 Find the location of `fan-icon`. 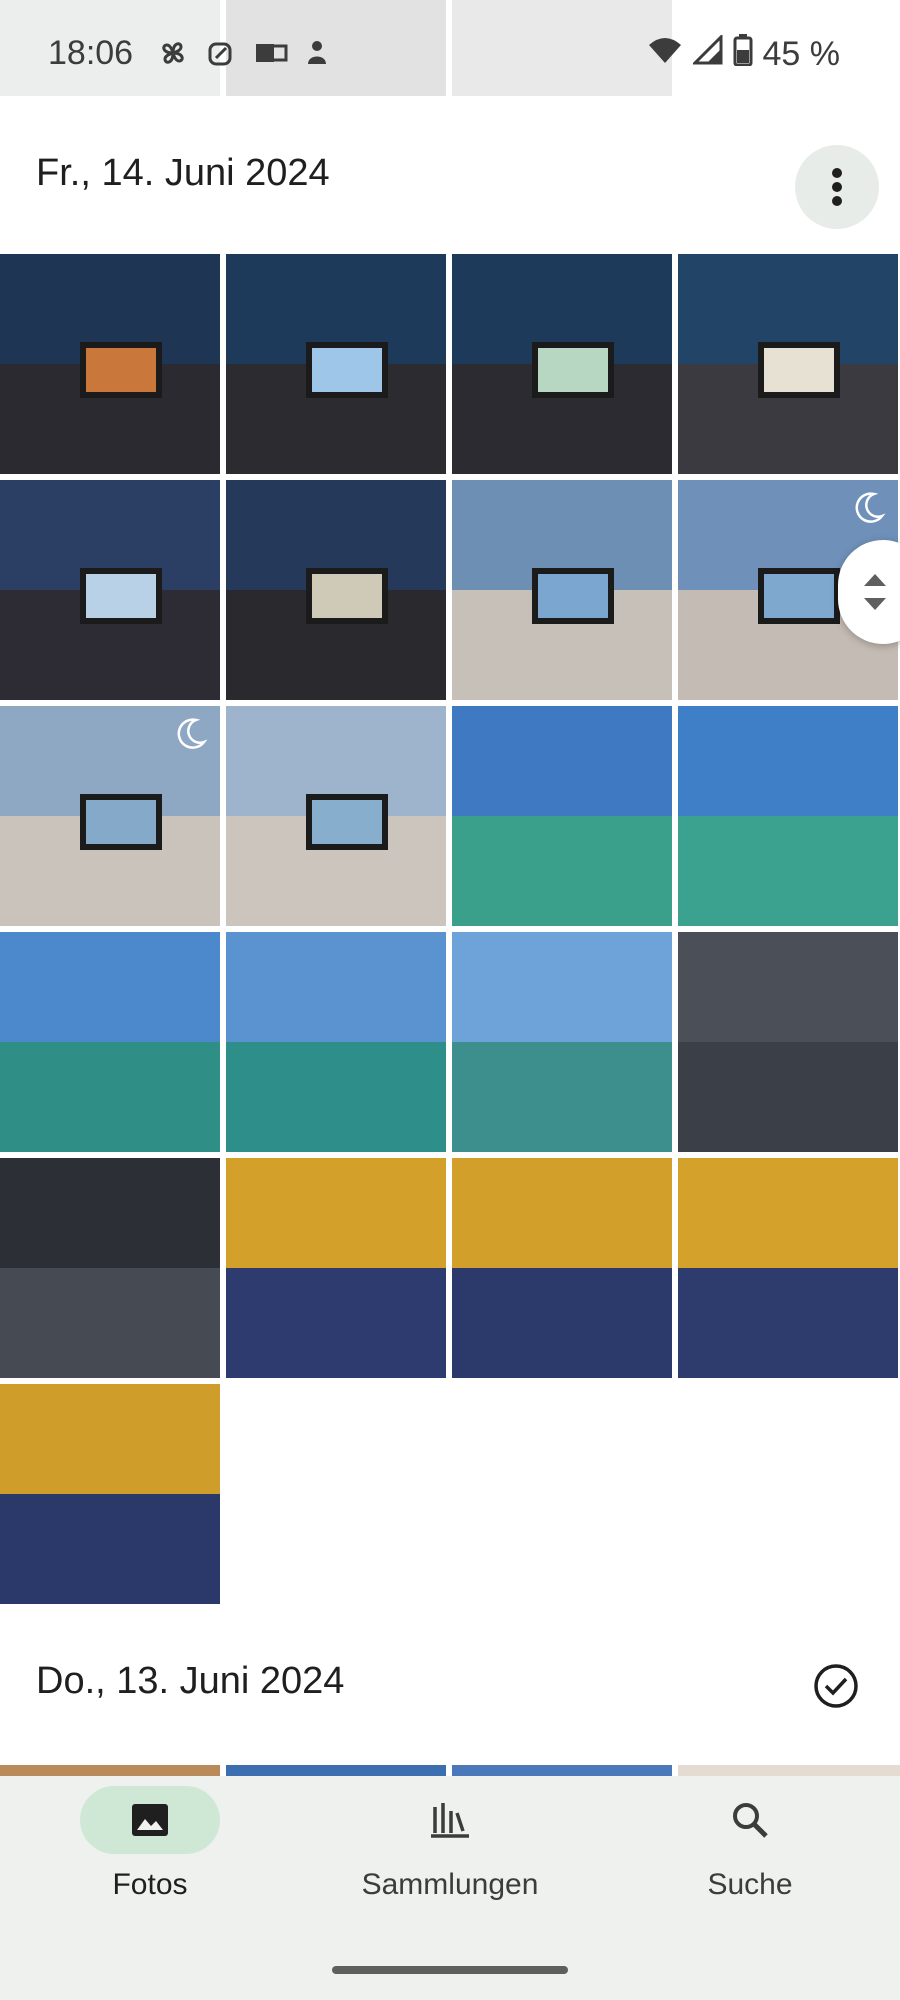

fan-icon is located at coordinates (173, 53).